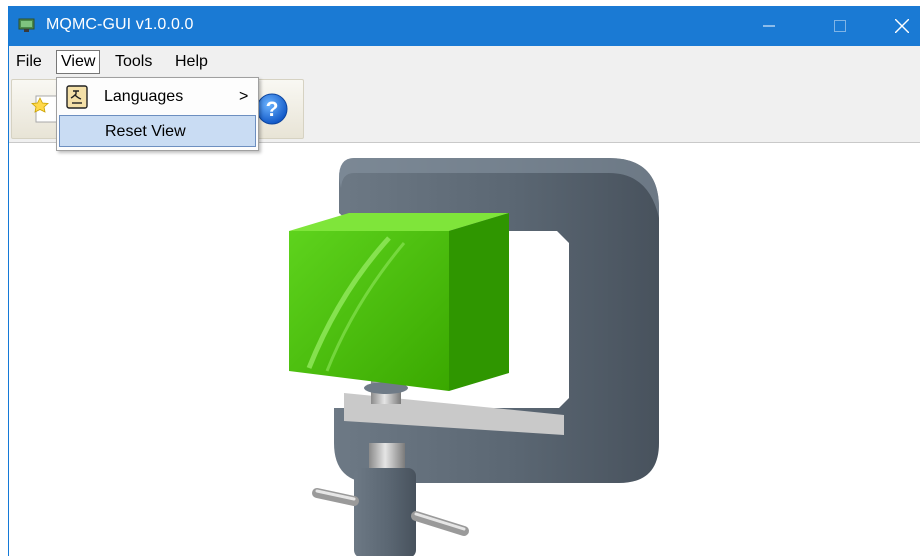  I want to click on languages-label: Languages, so click(144, 96).